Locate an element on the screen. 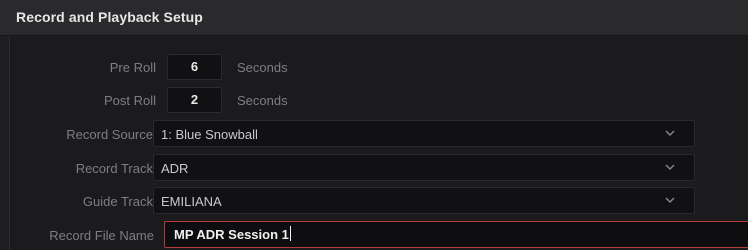  record-track-row: Record Track ADR is located at coordinates (379, 169).